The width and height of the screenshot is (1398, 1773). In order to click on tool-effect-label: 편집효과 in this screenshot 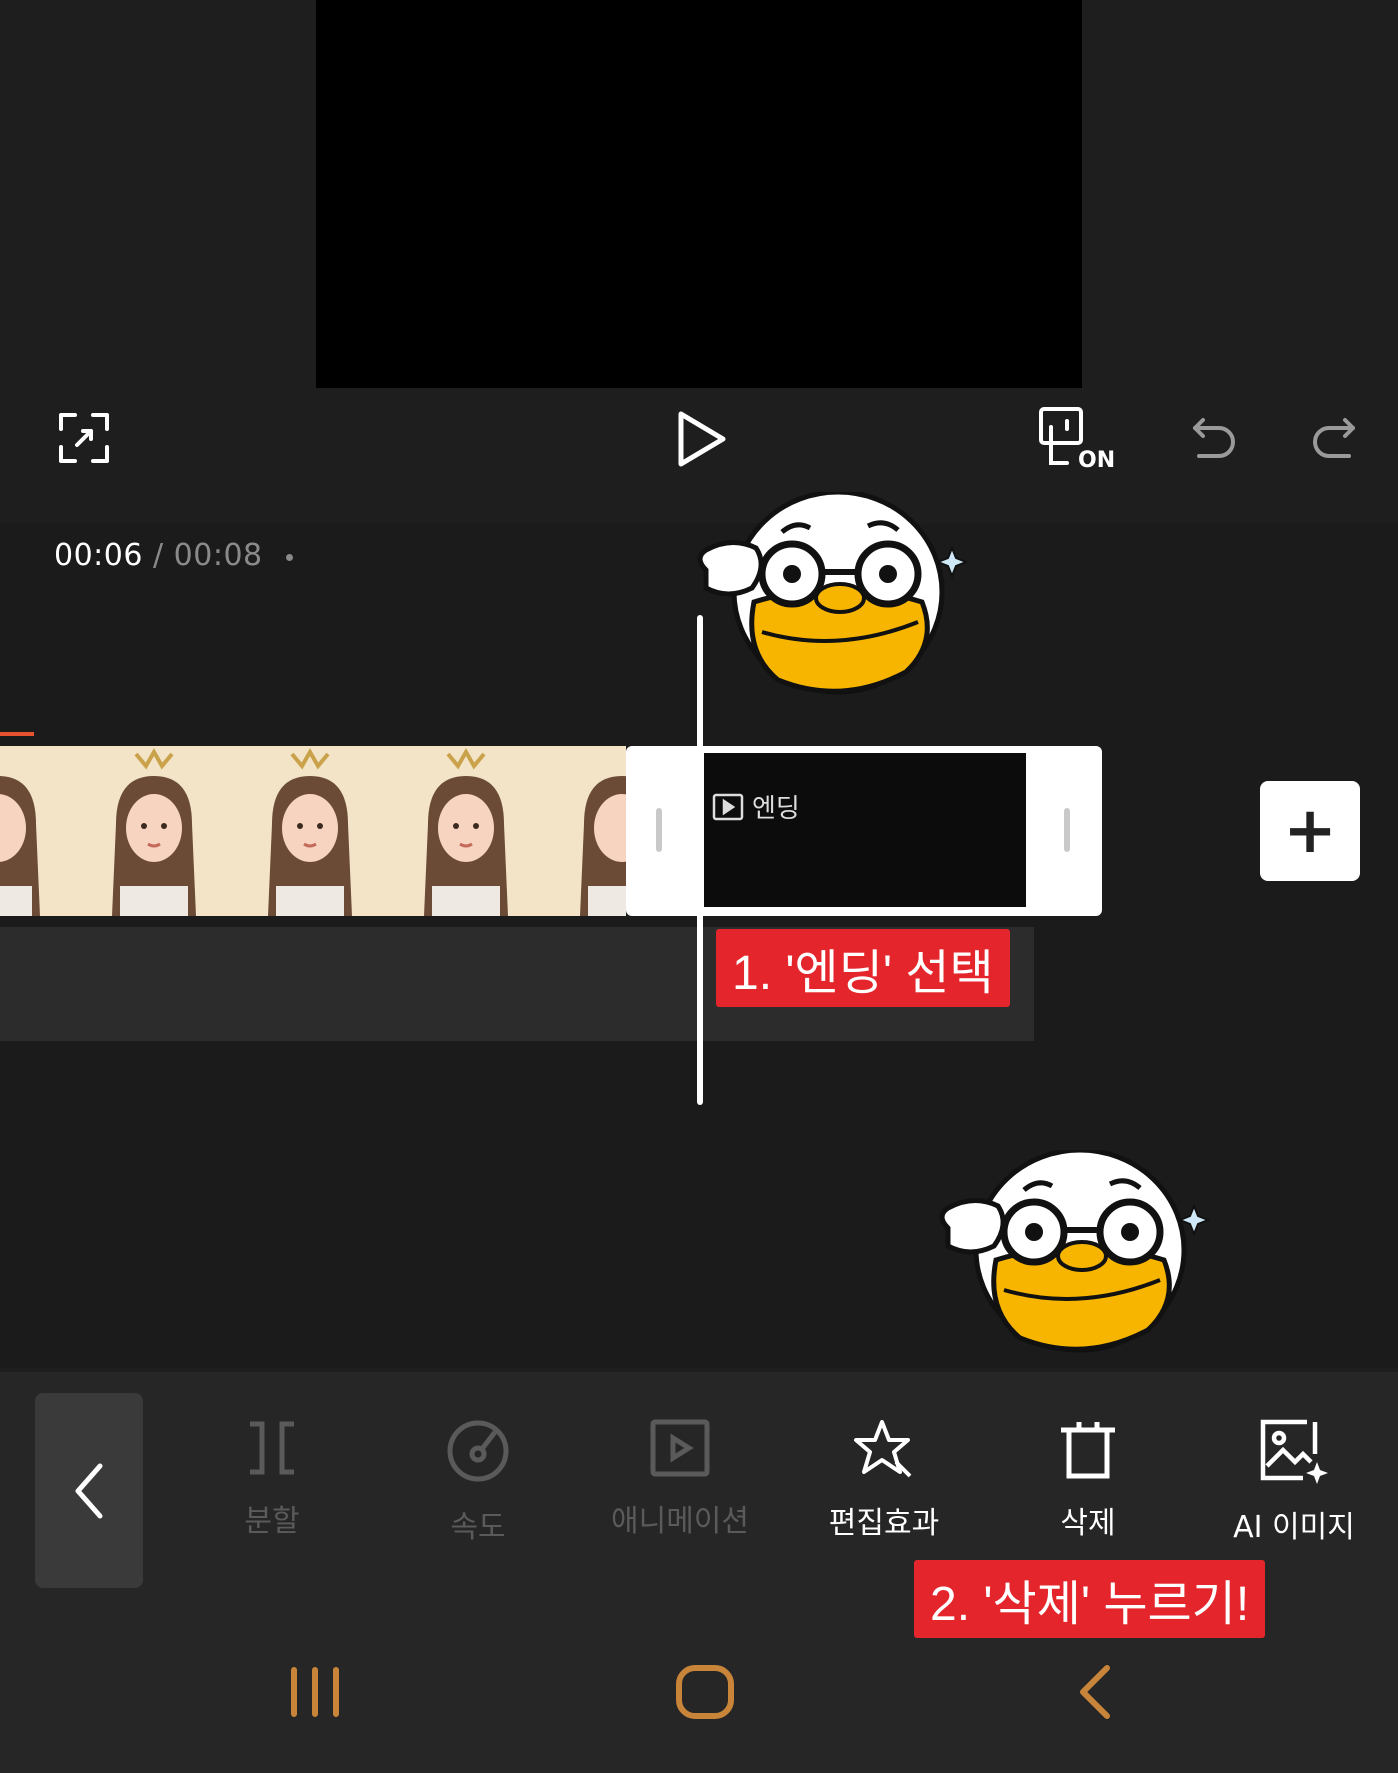, I will do `click(884, 1523)`.